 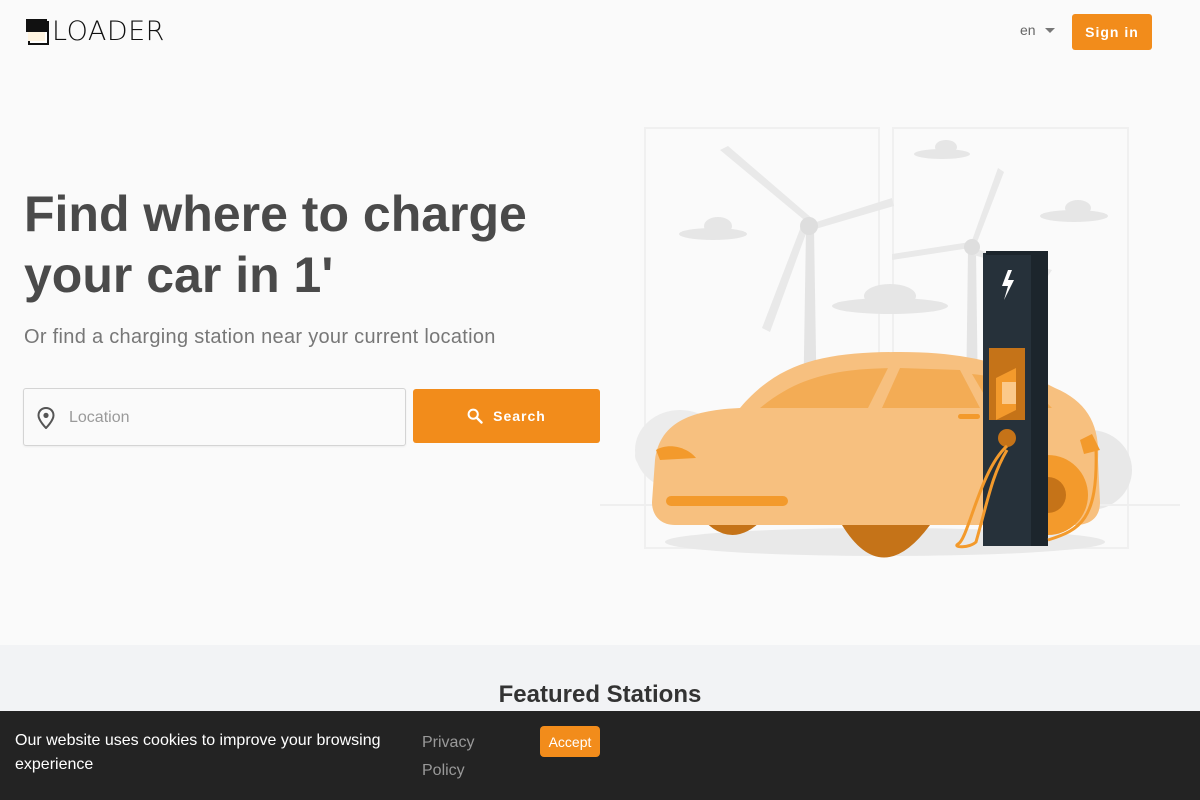 What do you see at coordinates (1028, 30) in the screenshot?
I see `language-value: en` at bounding box center [1028, 30].